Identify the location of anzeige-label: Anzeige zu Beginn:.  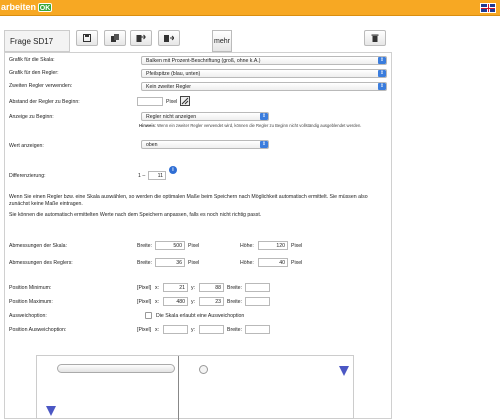
(31, 117).